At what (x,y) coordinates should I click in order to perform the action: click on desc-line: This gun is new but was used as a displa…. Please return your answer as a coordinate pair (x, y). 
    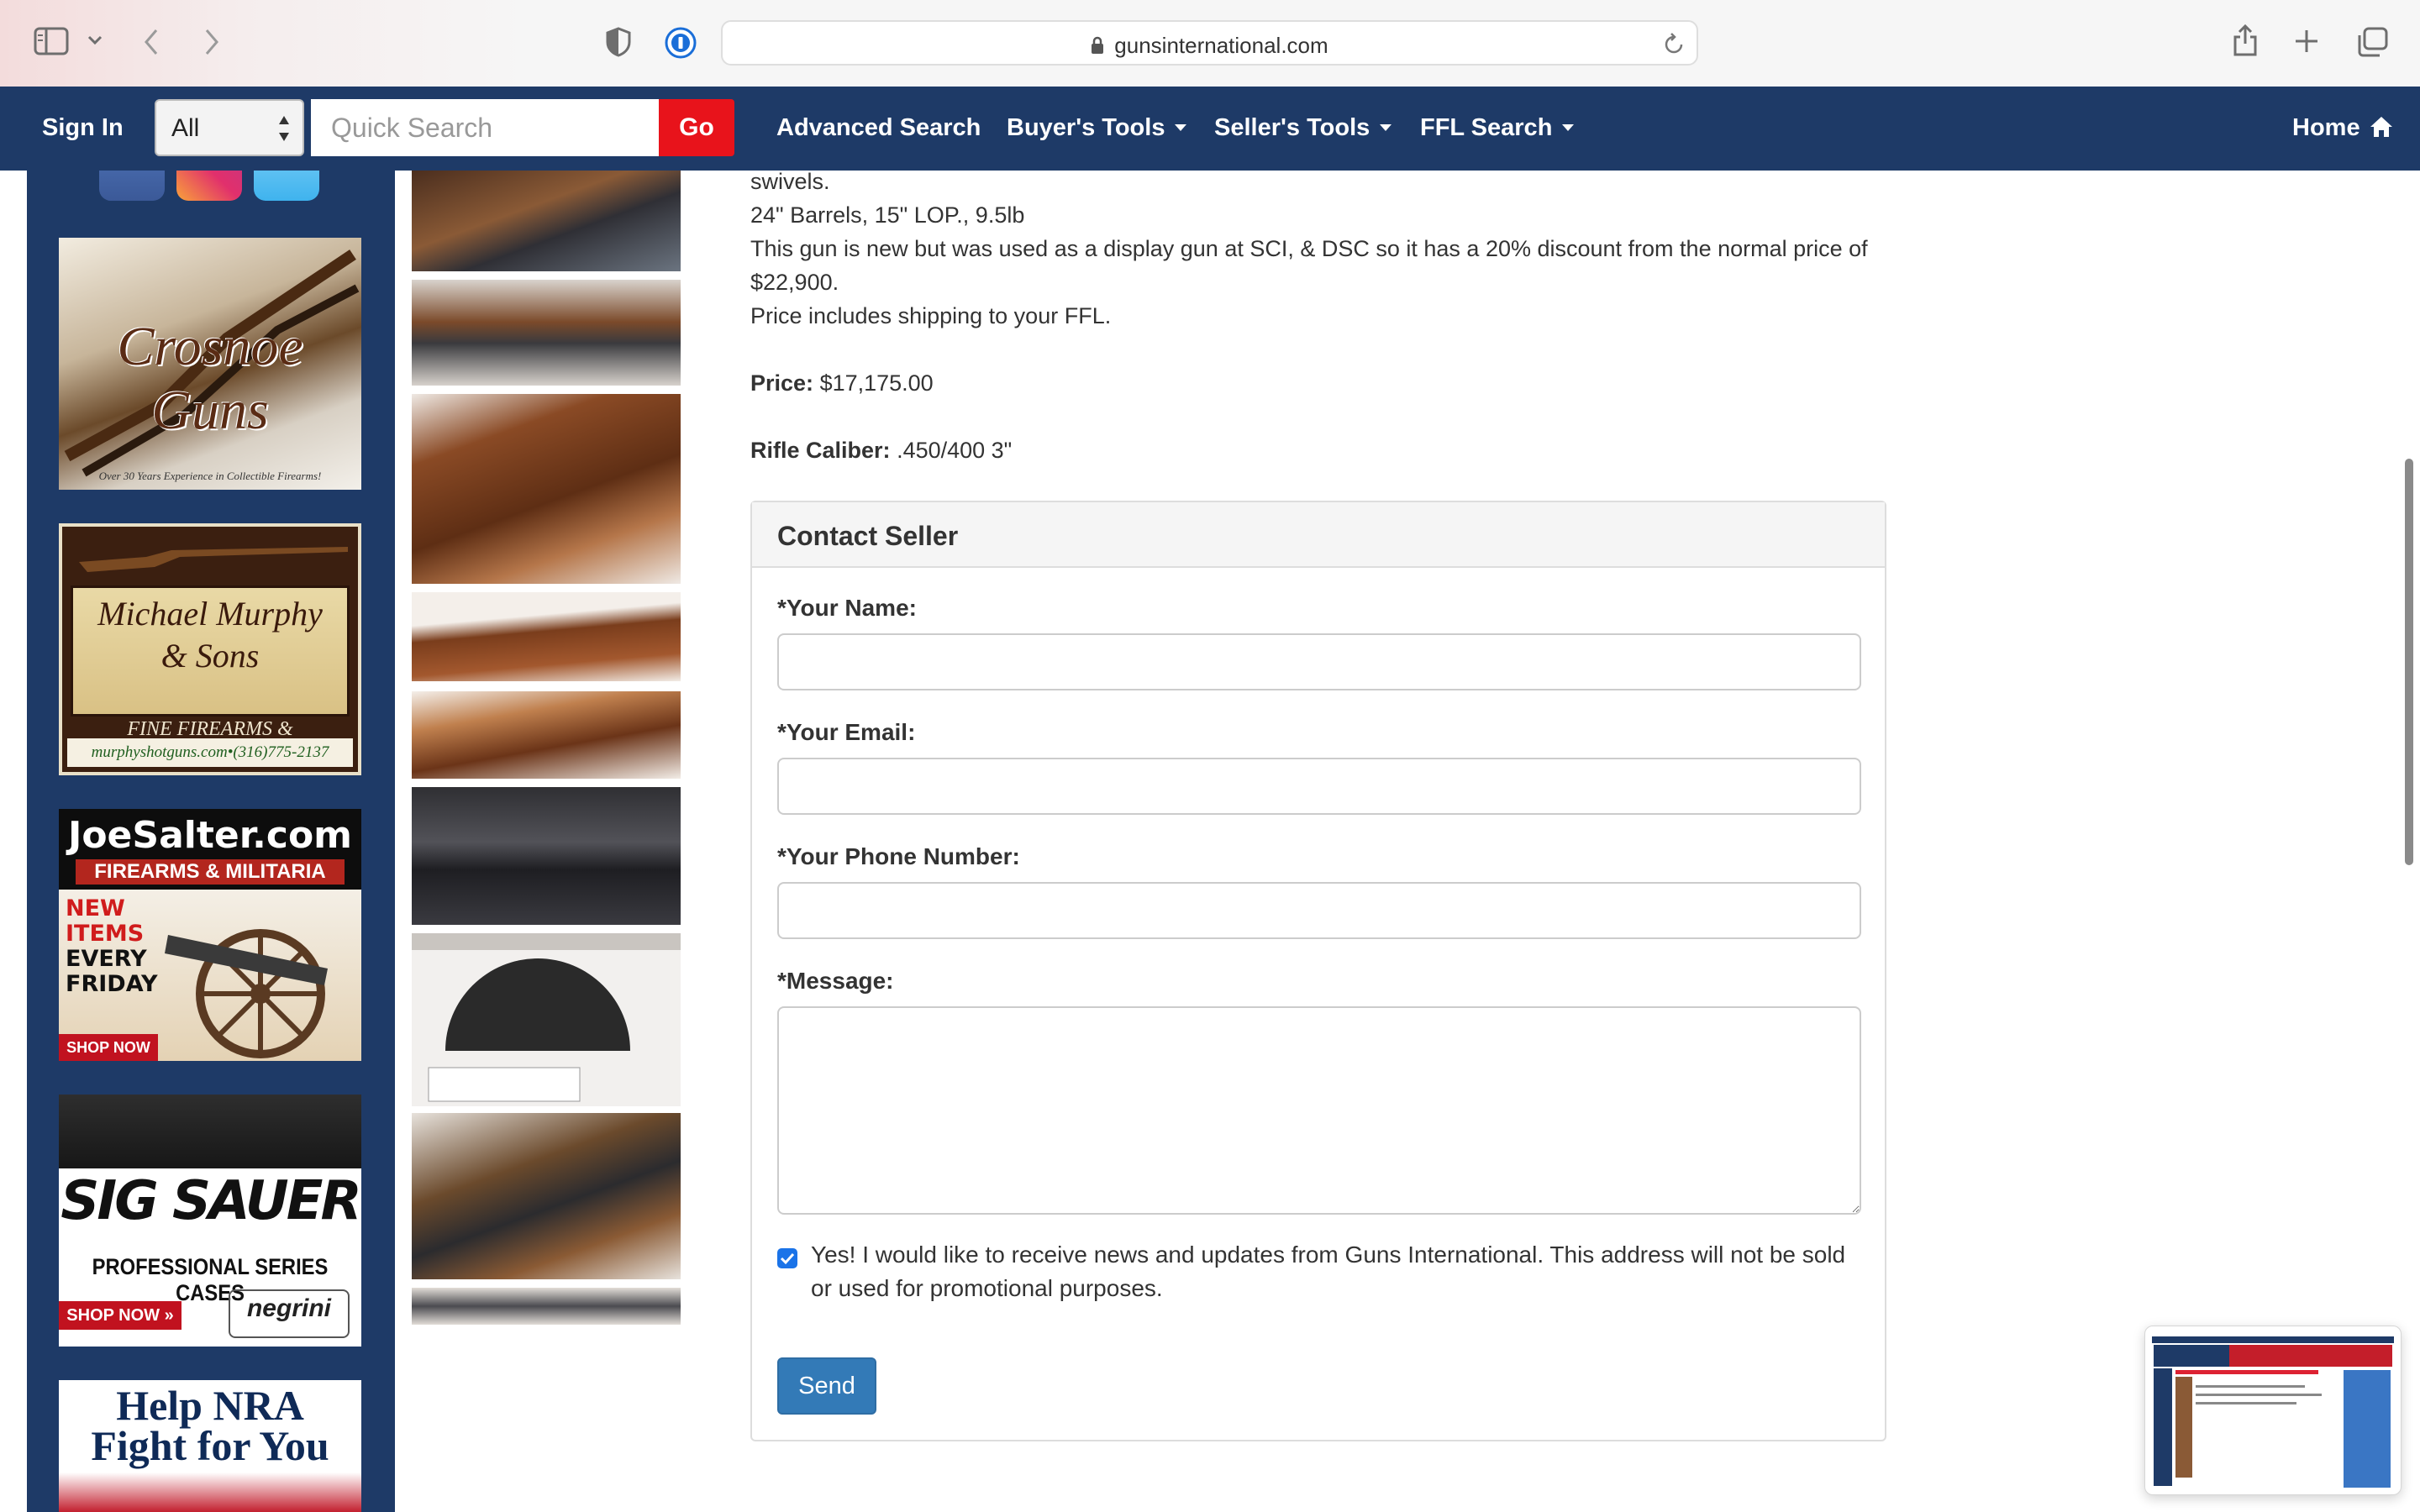
    Looking at the image, I should click on (1309, 265).